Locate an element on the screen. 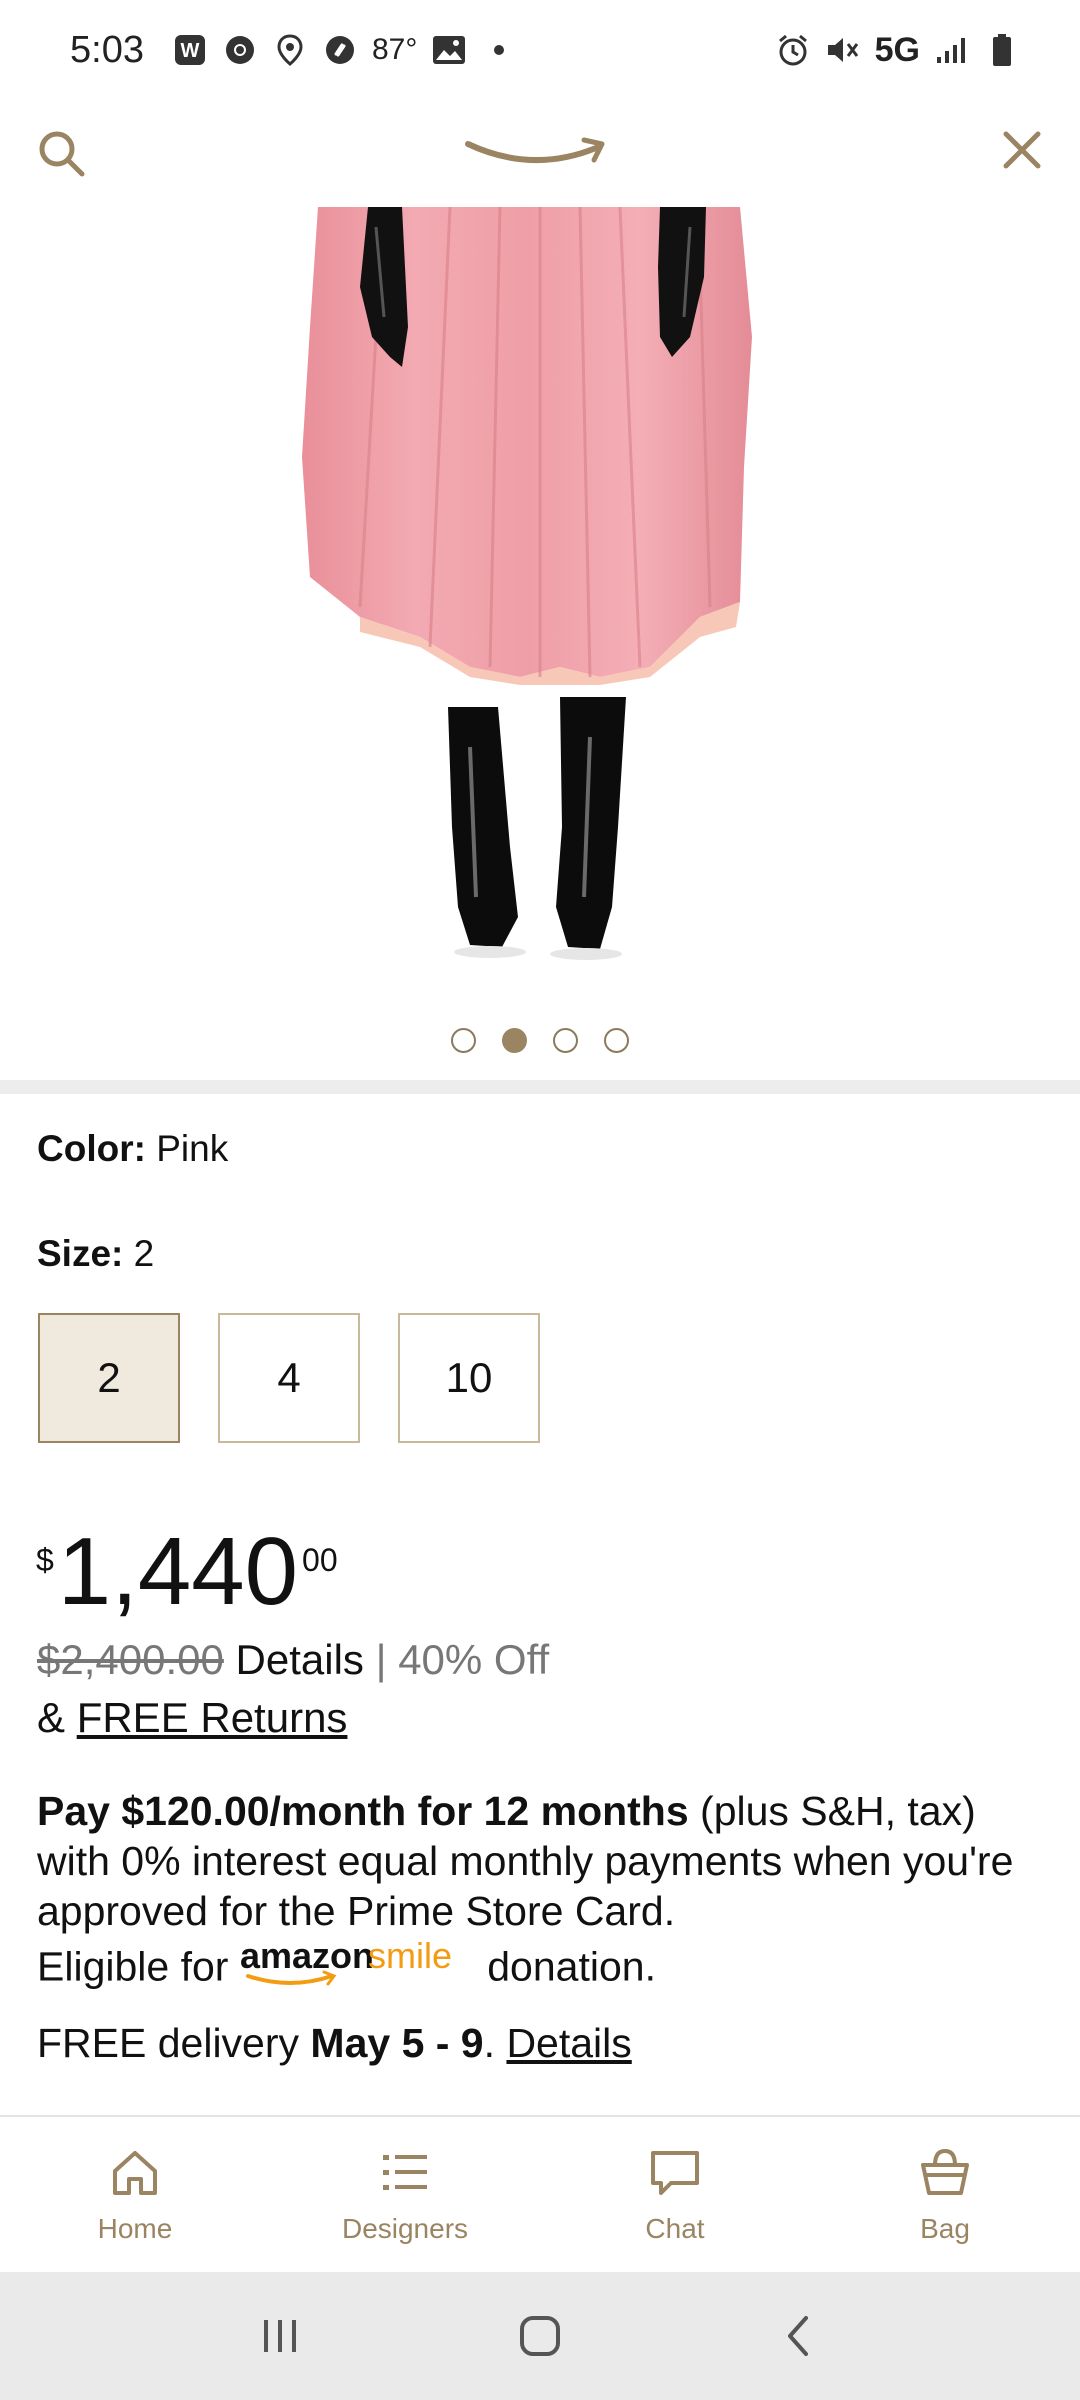  nav-bag-label: Bag is located at coordinates (945, 2228).